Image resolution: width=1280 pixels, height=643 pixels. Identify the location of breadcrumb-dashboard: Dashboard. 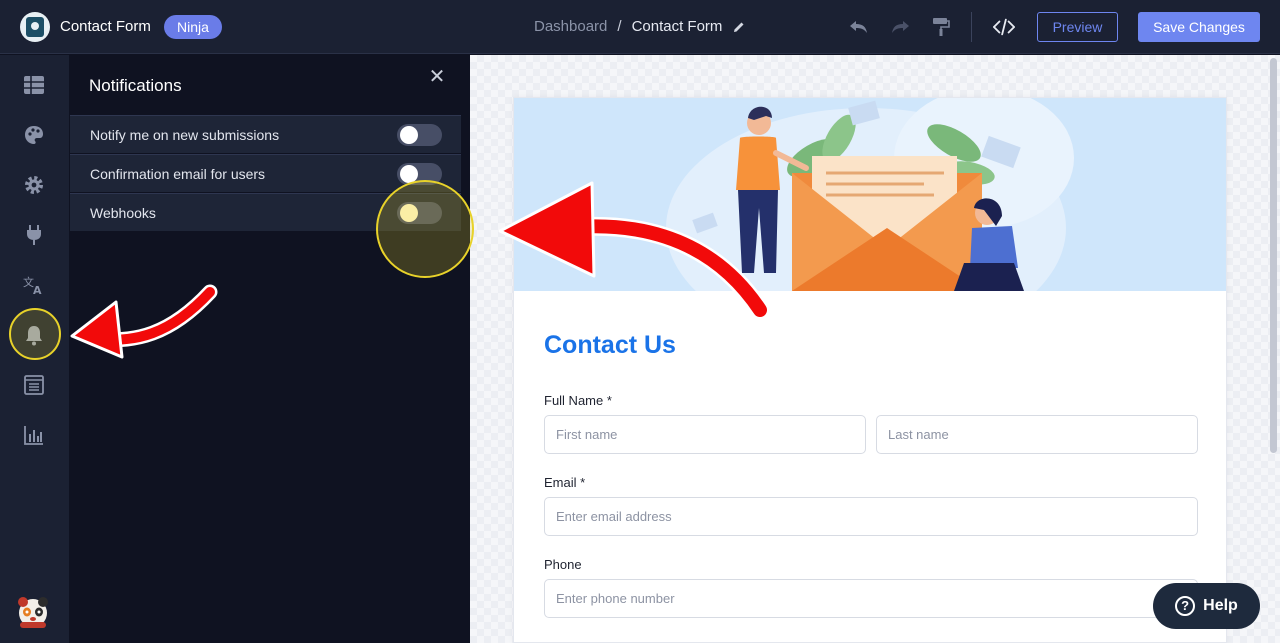
(570, 26).